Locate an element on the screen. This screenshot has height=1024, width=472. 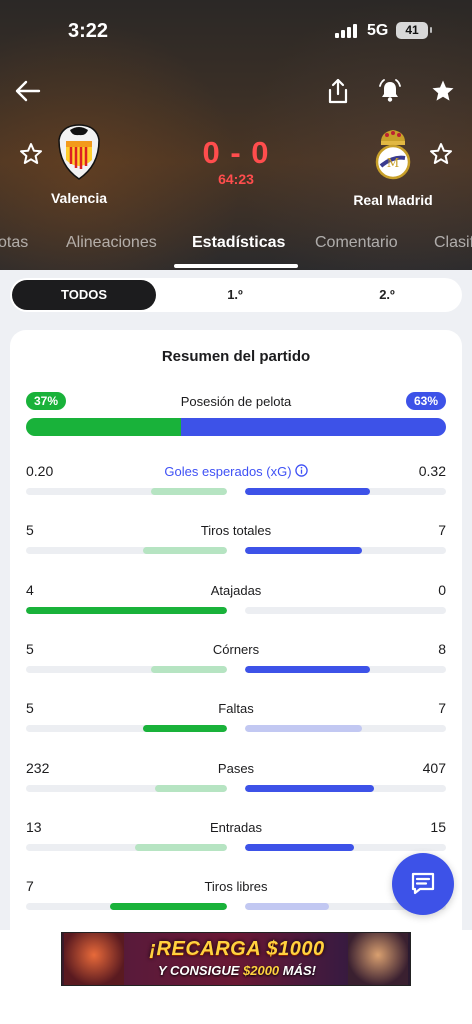
bell-alert-icon is located at coordinates (390, 91).